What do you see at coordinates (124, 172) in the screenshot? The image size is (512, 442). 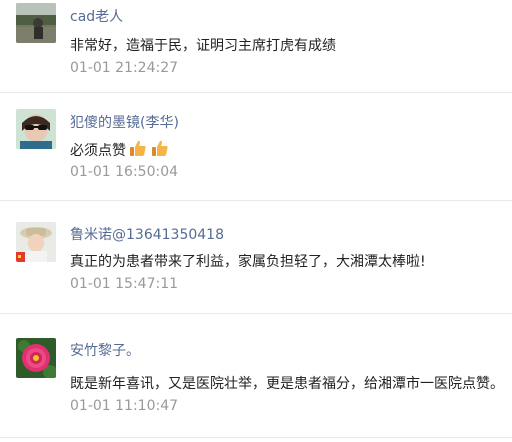 I see `comment-time: 01-01 16:50:04` at bounding box center [124, 172].